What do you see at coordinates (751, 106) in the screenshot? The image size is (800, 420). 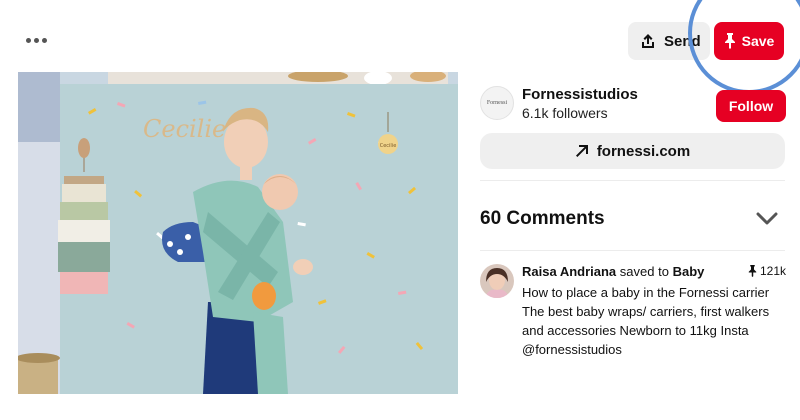 I see `follow-button: Follow` at bounding box center [751, 106].